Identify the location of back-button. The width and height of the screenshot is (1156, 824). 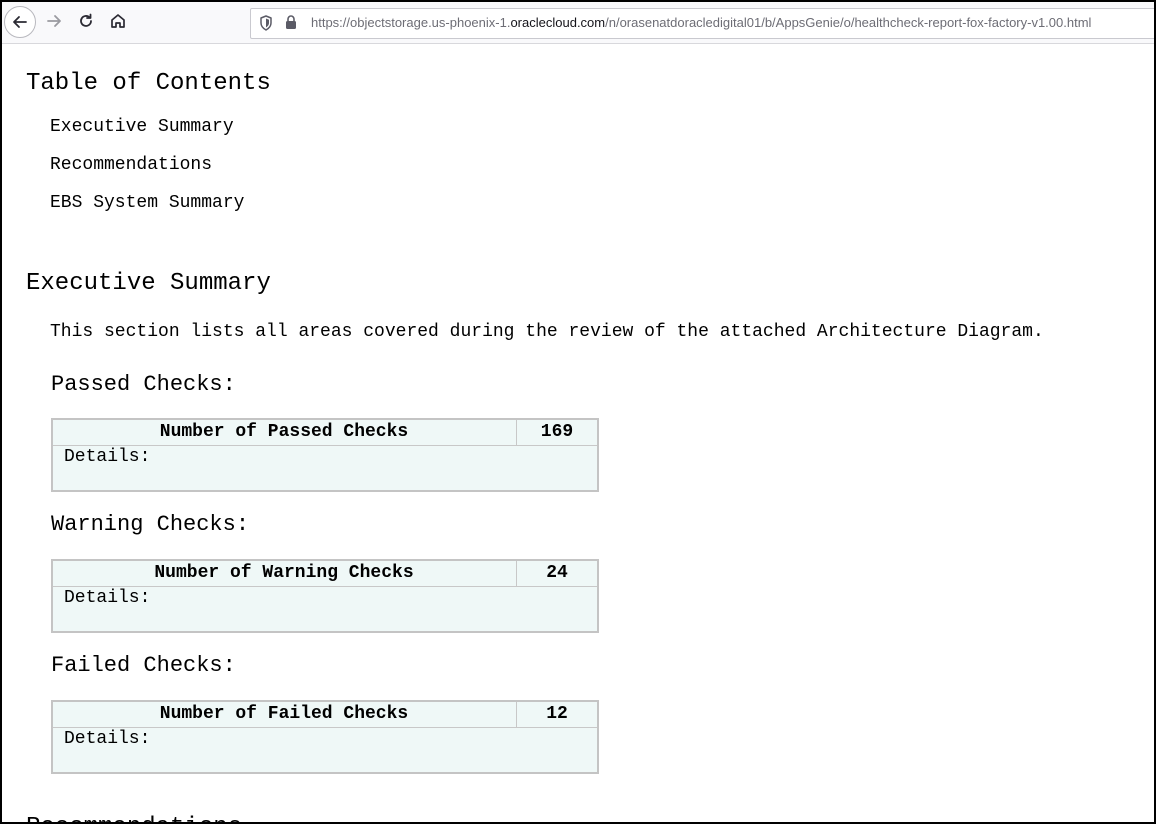
(20, 22).